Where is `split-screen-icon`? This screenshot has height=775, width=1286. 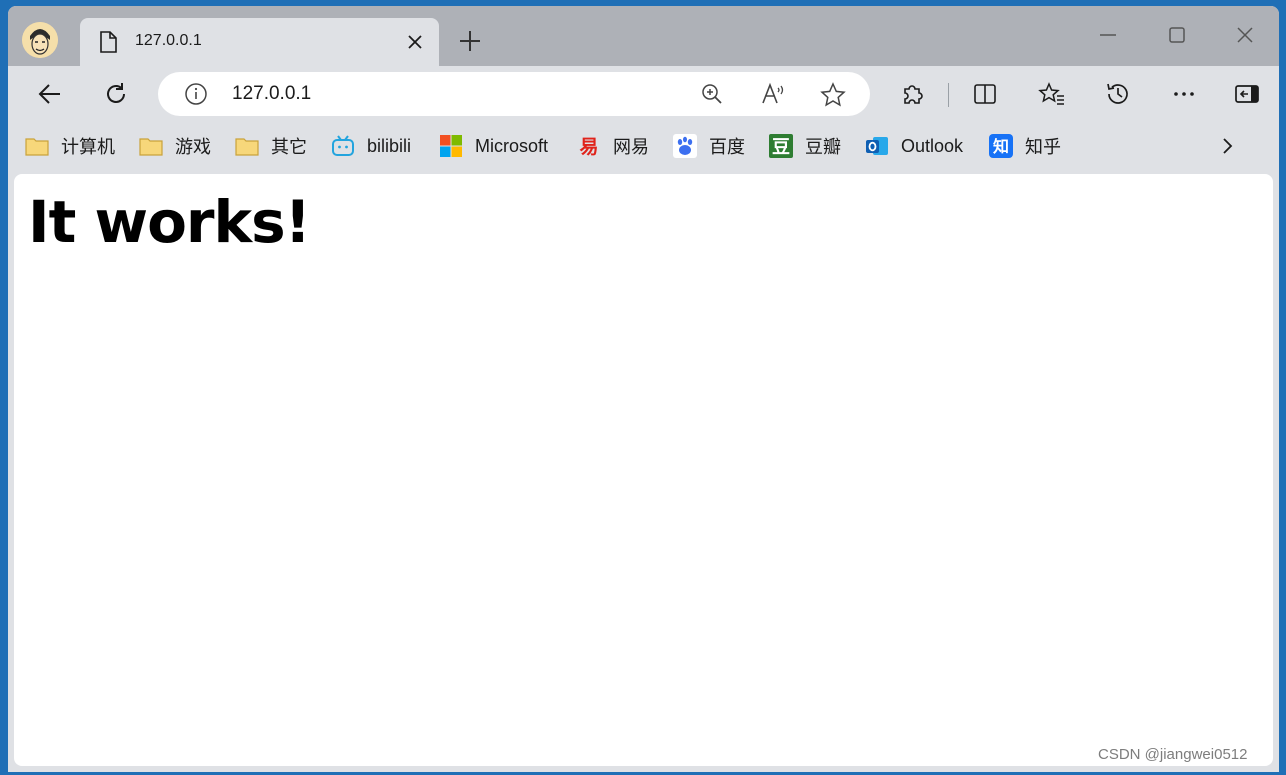
split-screen-icon is located at coordinates (985, 94).